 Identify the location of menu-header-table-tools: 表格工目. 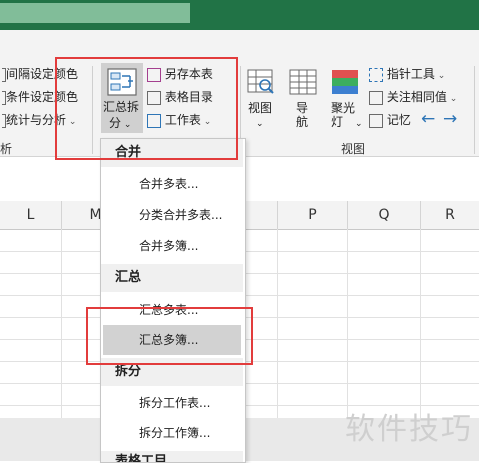
(172, 456).